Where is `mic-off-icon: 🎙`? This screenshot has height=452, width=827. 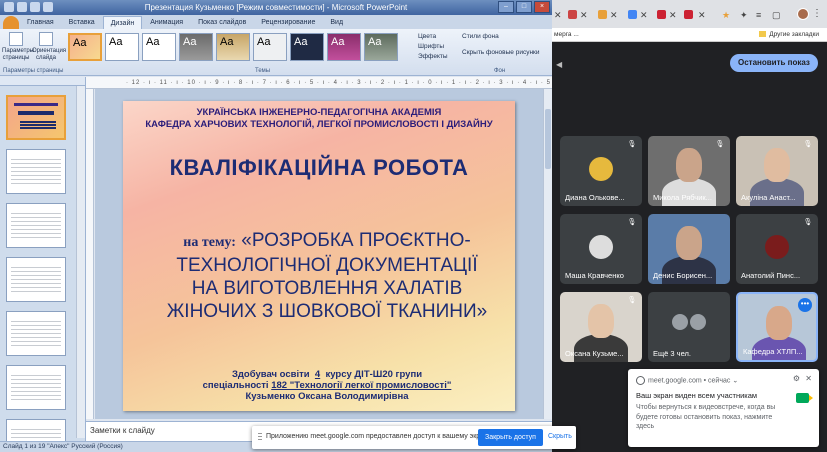 mic-off-icon: 🎙 is located at coordinates (632, 300).